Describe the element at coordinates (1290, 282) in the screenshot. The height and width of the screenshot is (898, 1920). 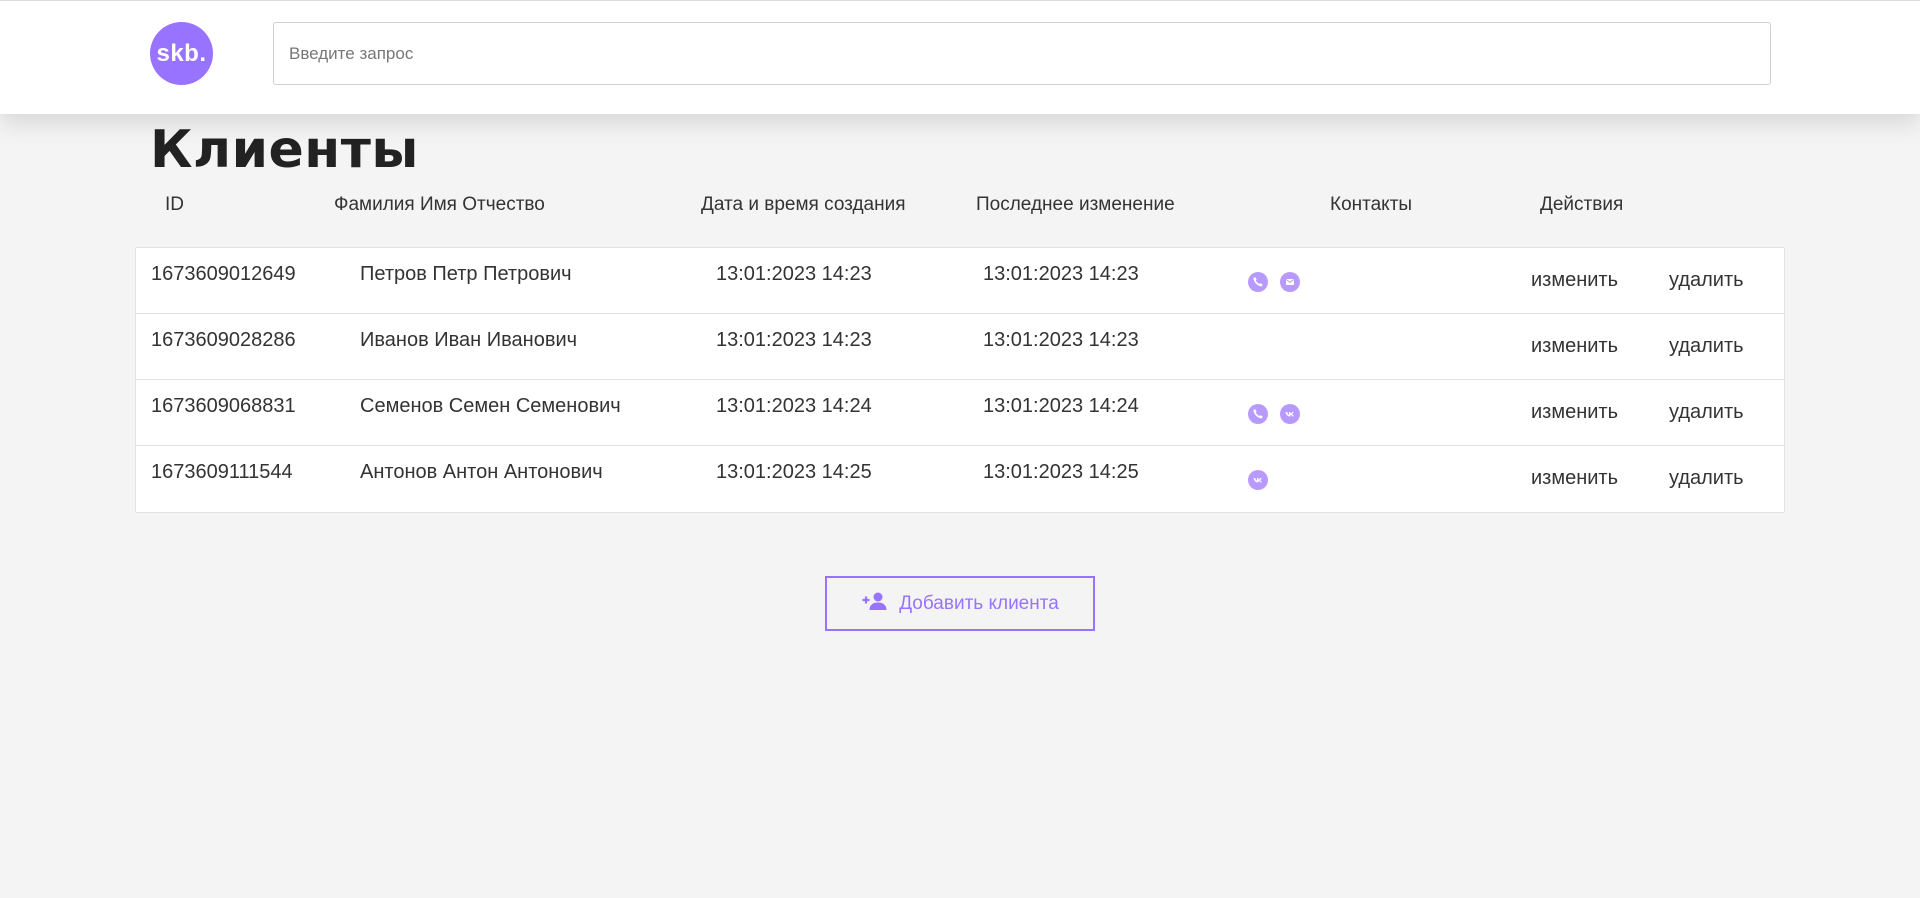
I see `mail-icon` at that location.